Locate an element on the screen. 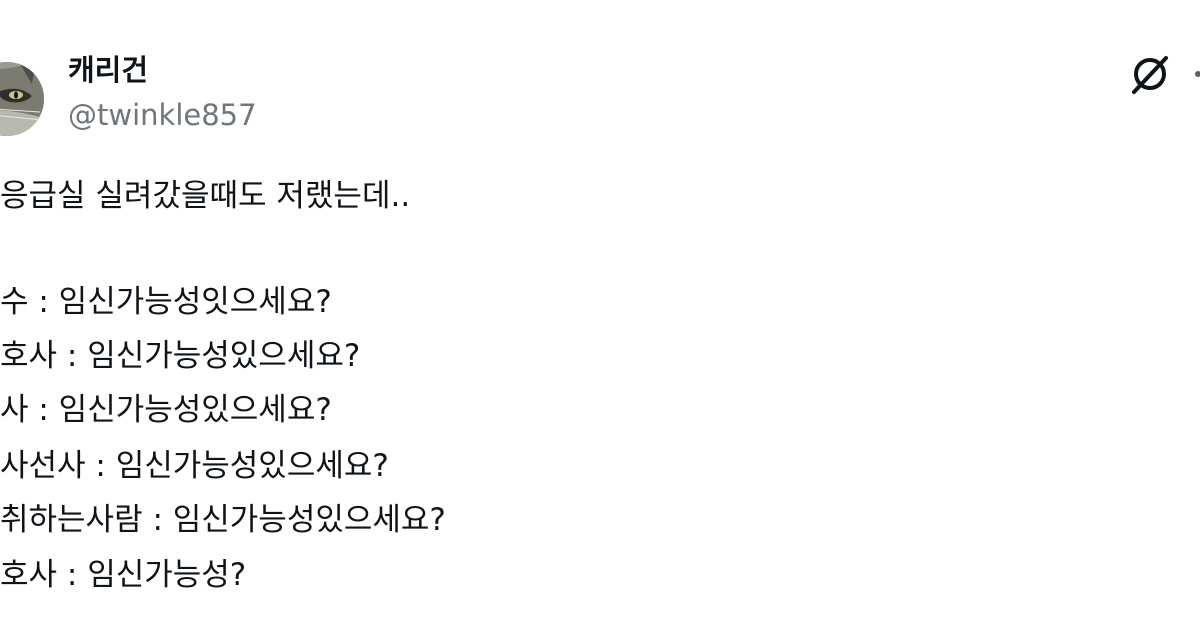 Image resolution: width=1200 pixels, height=630 pixels. more-options-icon is located at coordinates (1193, 74).